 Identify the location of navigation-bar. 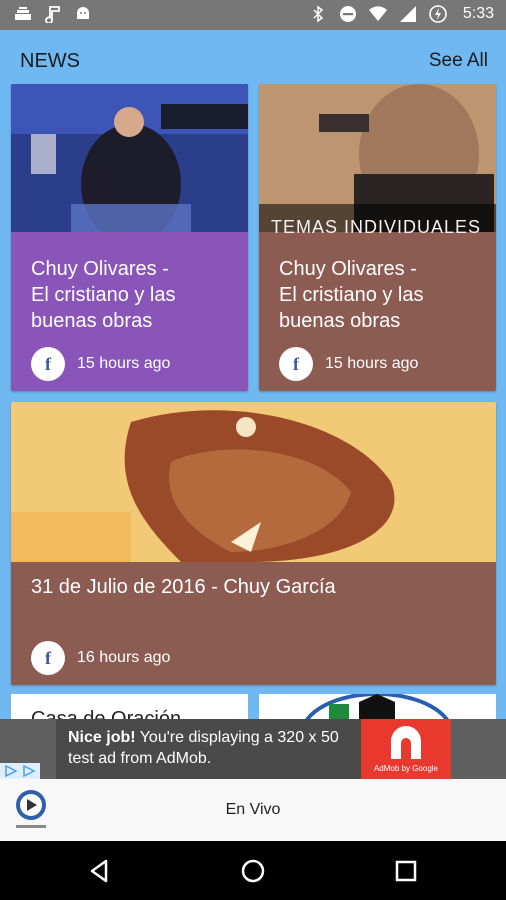
(253, 870).